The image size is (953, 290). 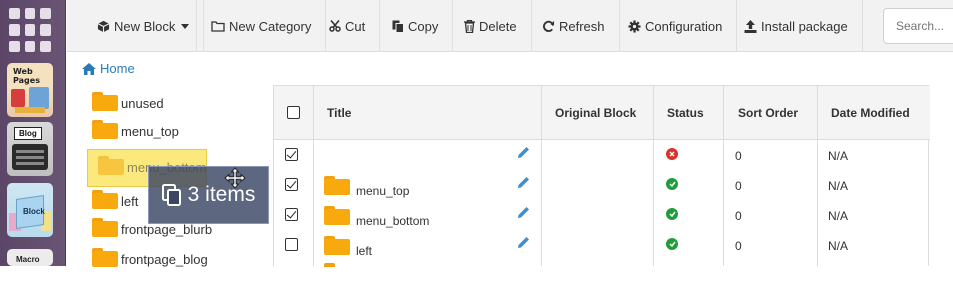 I want to click on tree-item: unused, so click(x=128, y=101).